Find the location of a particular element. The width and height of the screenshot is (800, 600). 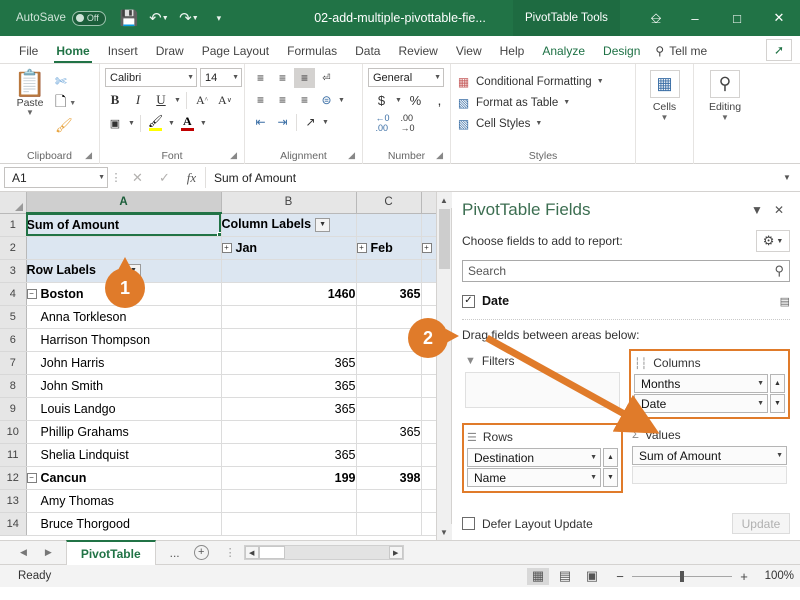

cell-b7: 365 is located at coordinates (289, 363).